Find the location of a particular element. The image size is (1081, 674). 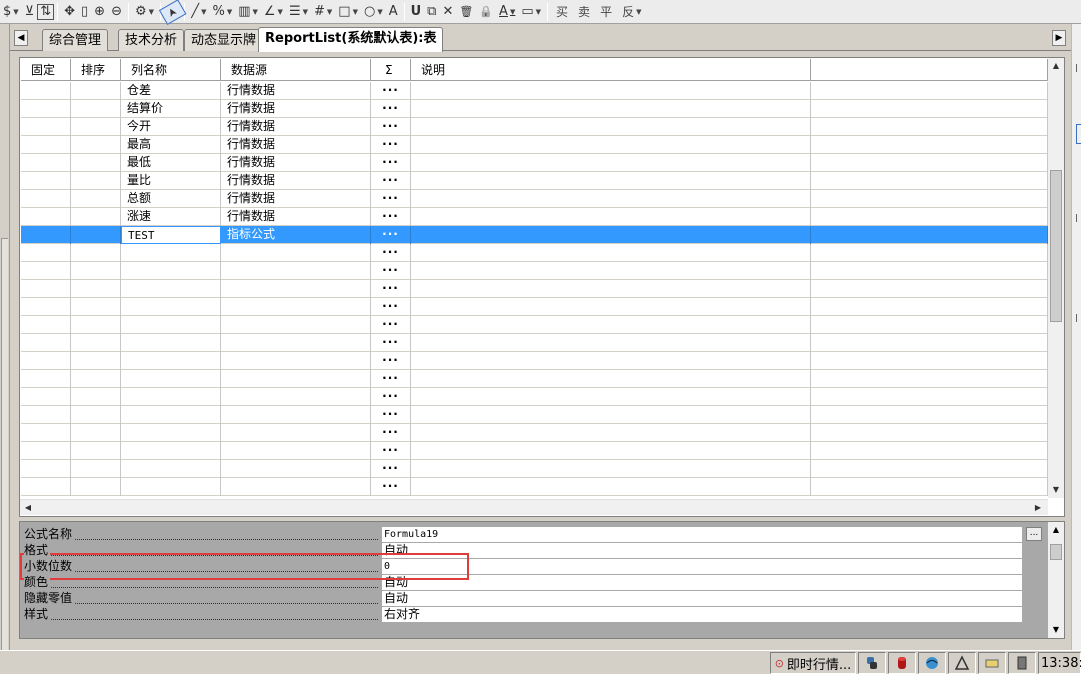

property-row: 公式名称 Formula19 is located at coordinates (521, 535).